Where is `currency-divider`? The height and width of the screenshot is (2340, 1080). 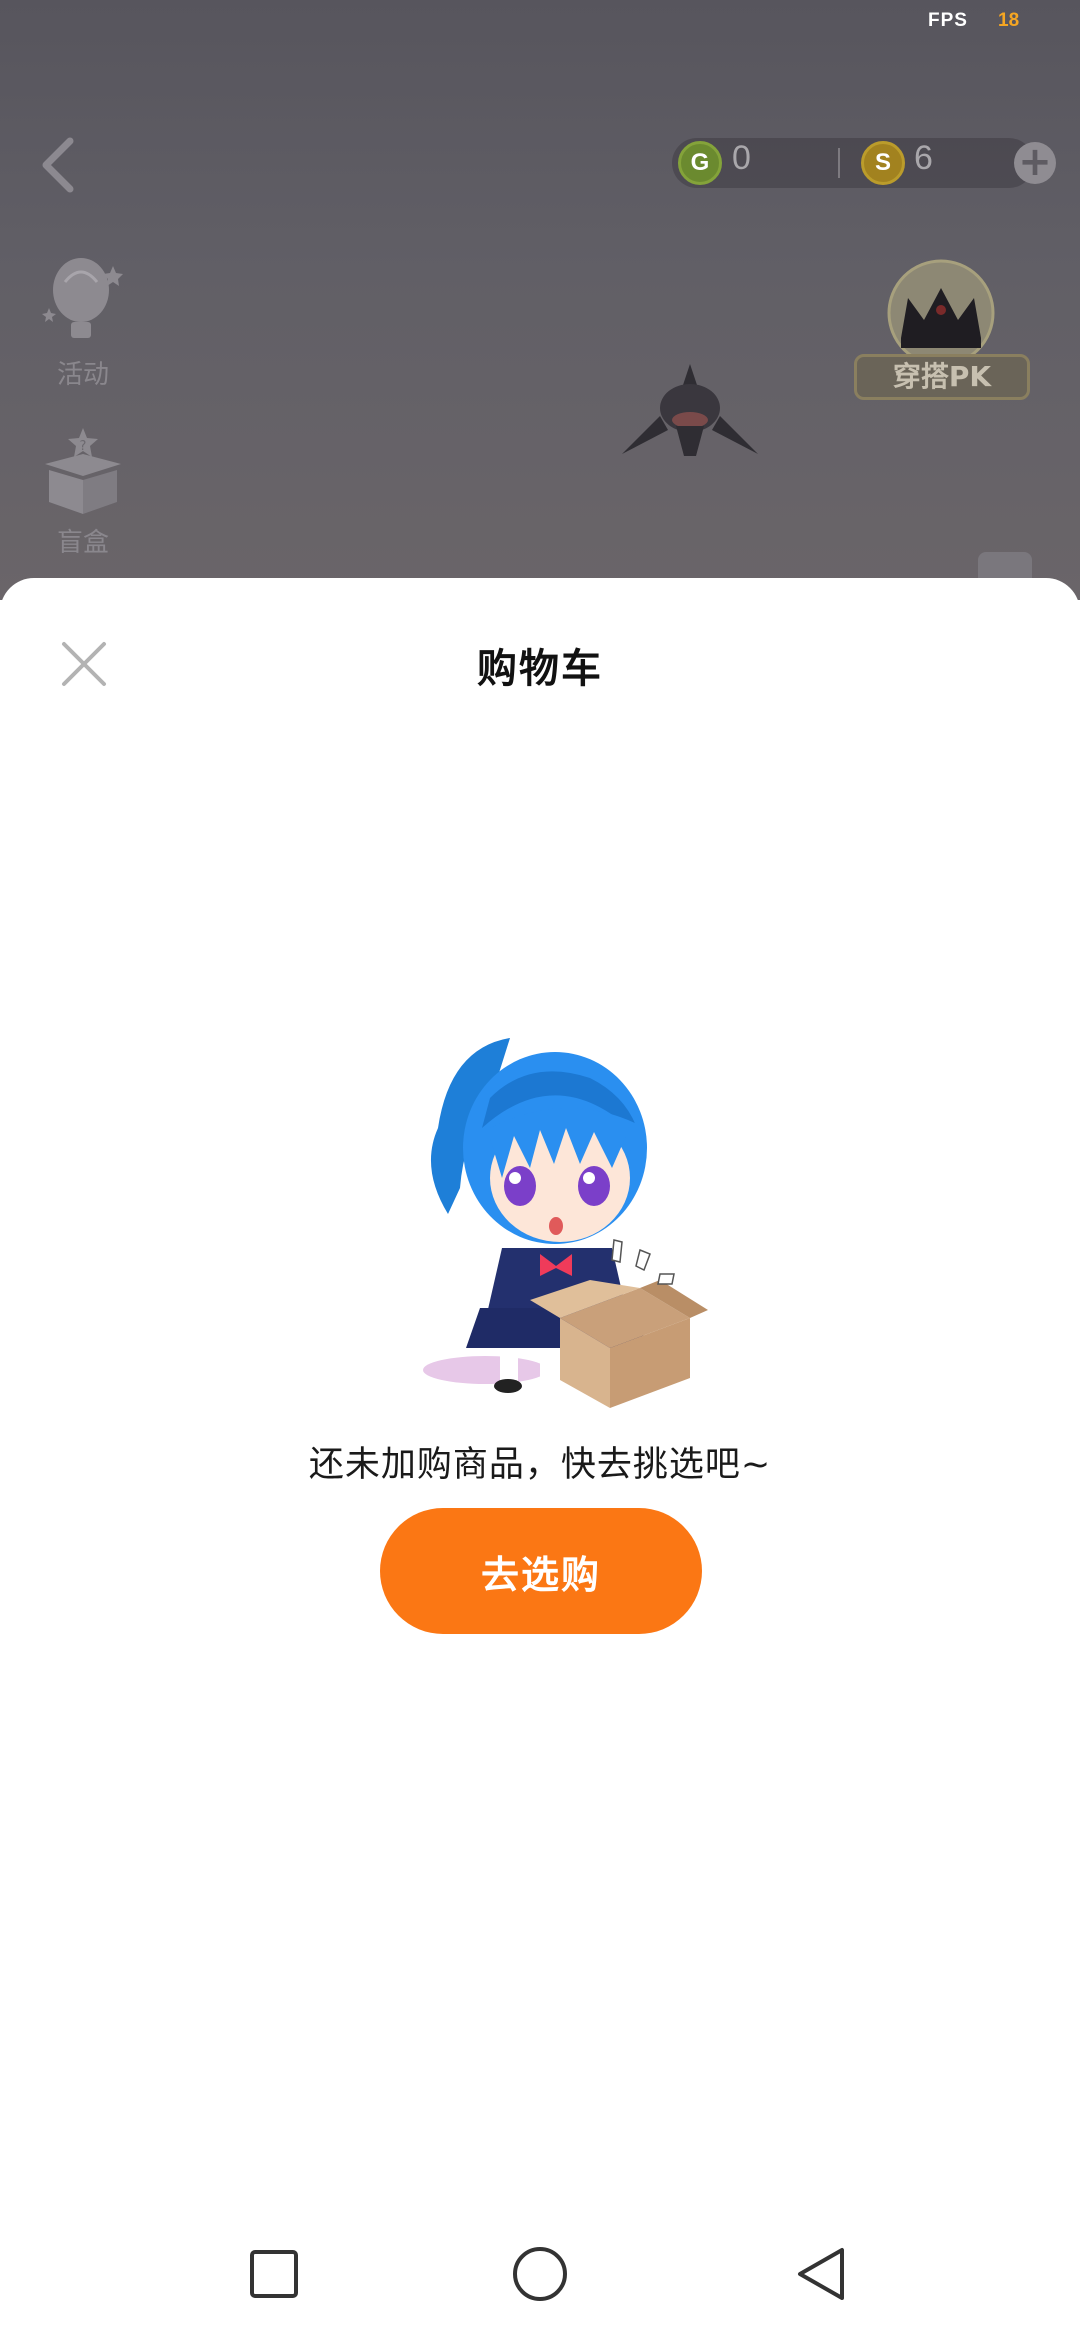 currency-divider is located at coordinates (839, 163).